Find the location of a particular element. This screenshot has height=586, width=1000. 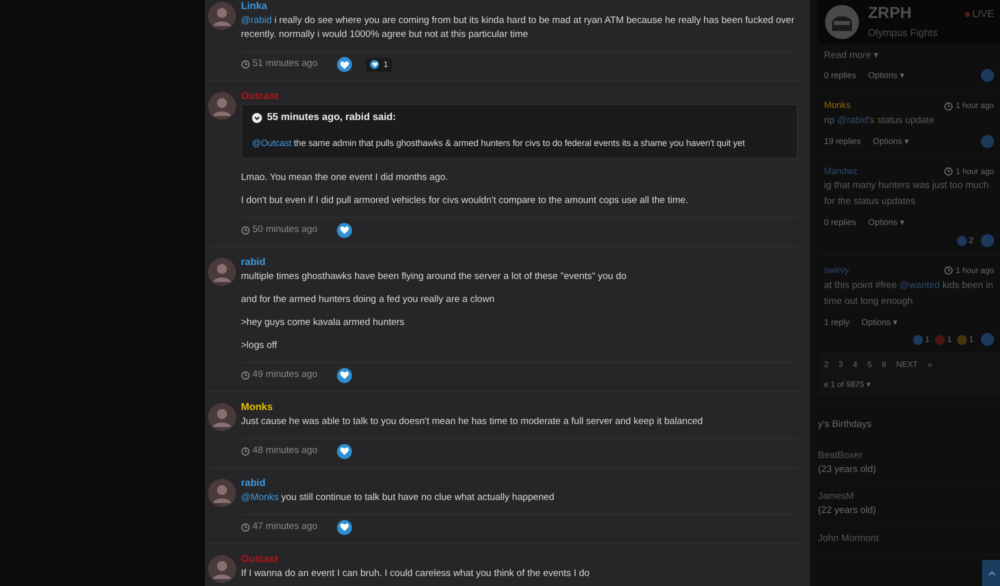

section-title: y's Birthdays is located at coordinates (909, 423).